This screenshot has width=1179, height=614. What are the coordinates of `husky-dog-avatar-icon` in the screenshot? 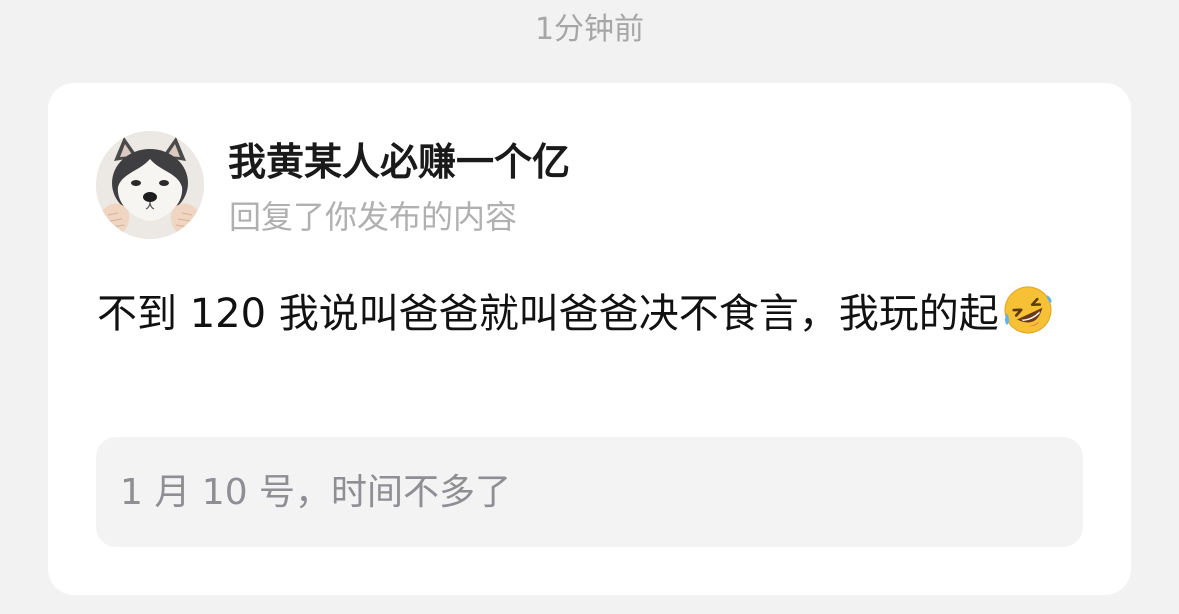 It's located at (150, 185).